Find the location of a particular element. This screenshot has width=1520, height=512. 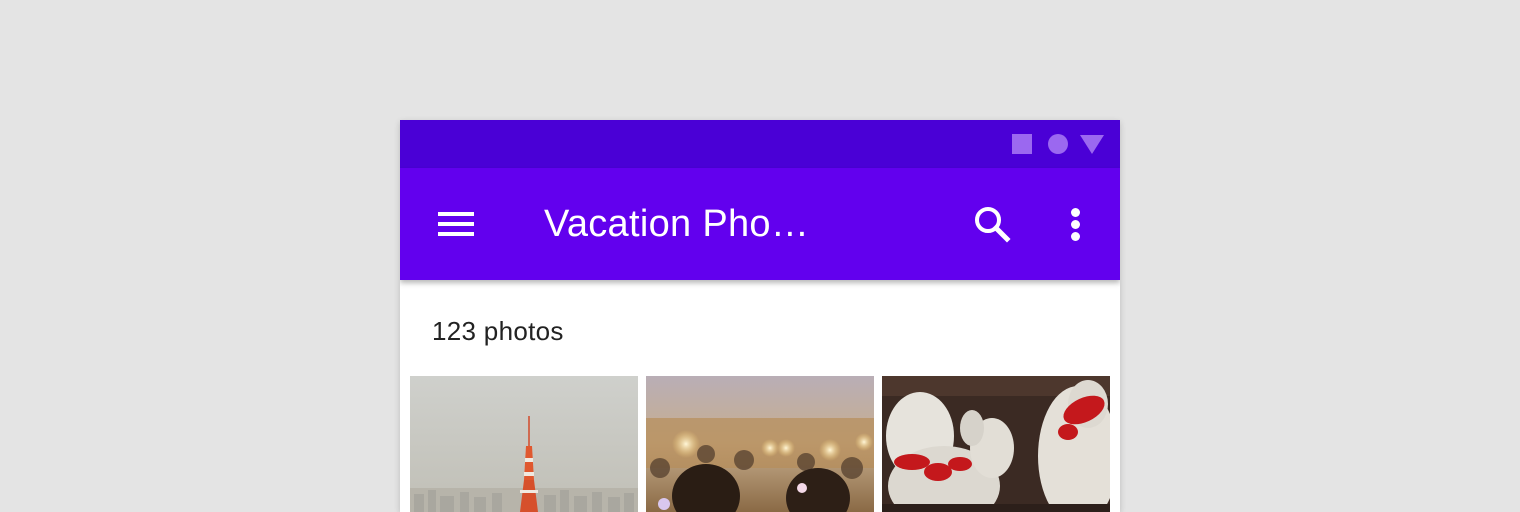

circle-icon is located at coordinates (1058, 144).